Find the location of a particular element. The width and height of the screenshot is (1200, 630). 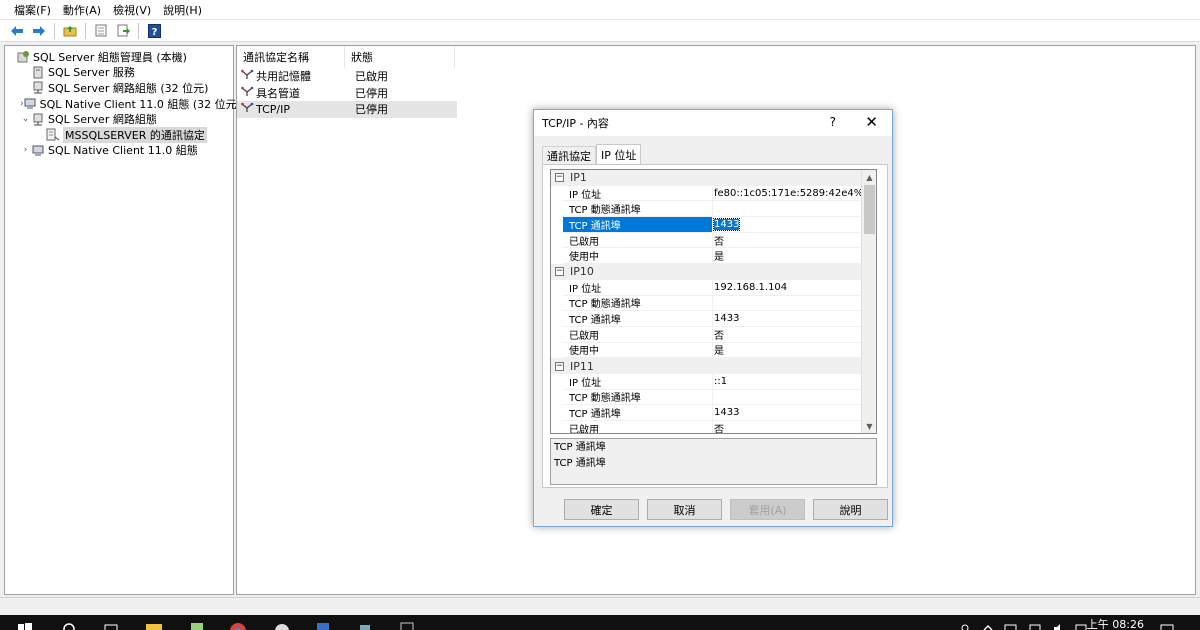

tree-item: MSSQLSERVER 的通訊協定 is located at coordinates (119, 134).